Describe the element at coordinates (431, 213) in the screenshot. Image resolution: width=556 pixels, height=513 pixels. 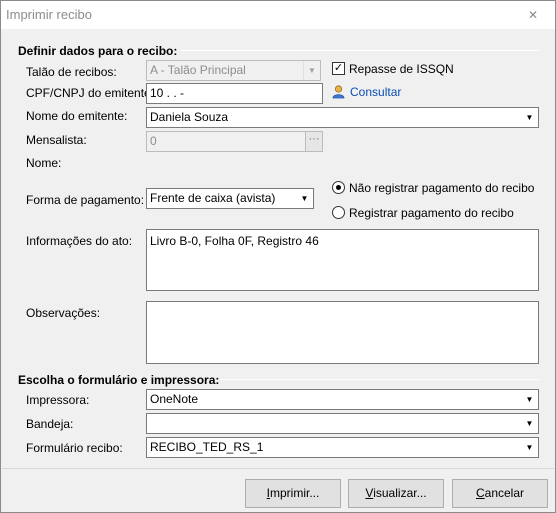
I see `registrar-label: Registrar pagamento do recibo` at that location.